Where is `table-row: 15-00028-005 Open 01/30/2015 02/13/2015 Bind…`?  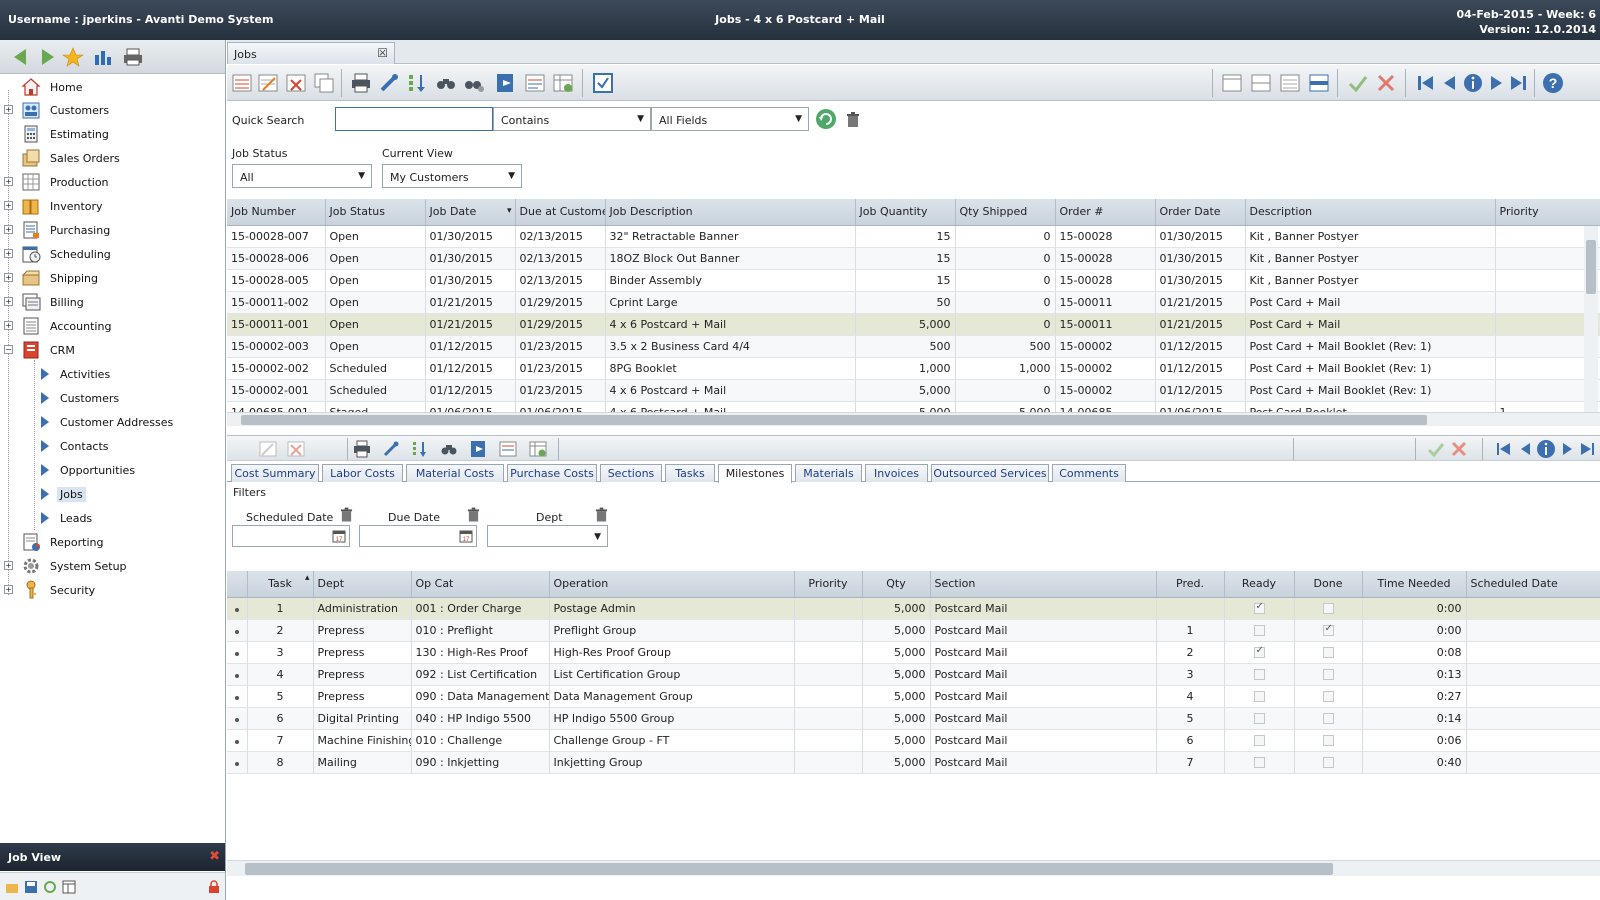
table-row: 15-00028-005 Open 01/30/2015 02/13/2015 Bind… is located at coordinates (913, 280).